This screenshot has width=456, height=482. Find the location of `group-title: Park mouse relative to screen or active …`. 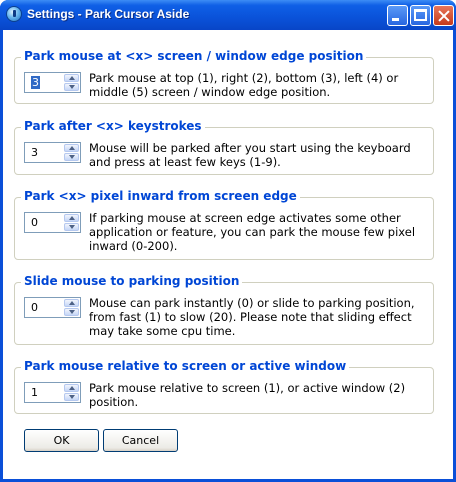

group-title: Park mouse relative to screen or active … is located at coordinates (185, 366).